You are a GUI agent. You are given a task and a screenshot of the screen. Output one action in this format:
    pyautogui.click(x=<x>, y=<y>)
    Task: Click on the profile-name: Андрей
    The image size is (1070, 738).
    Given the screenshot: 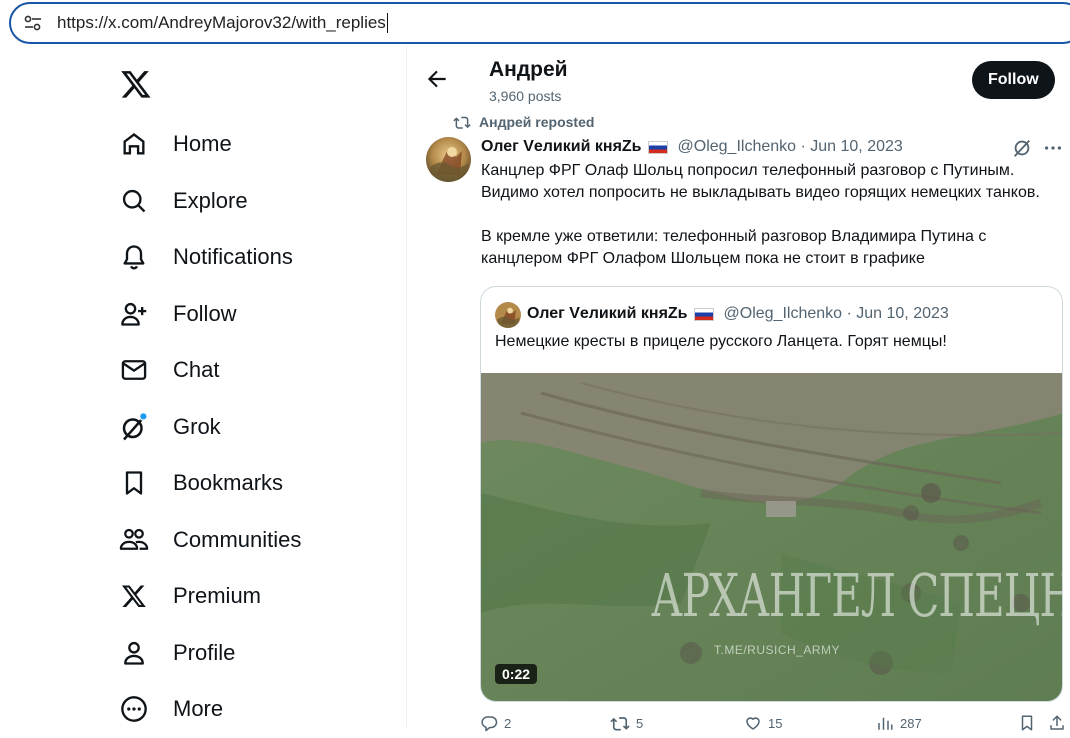 What is the action you would take?
    pyautogui.click(x=528, y=69)
    